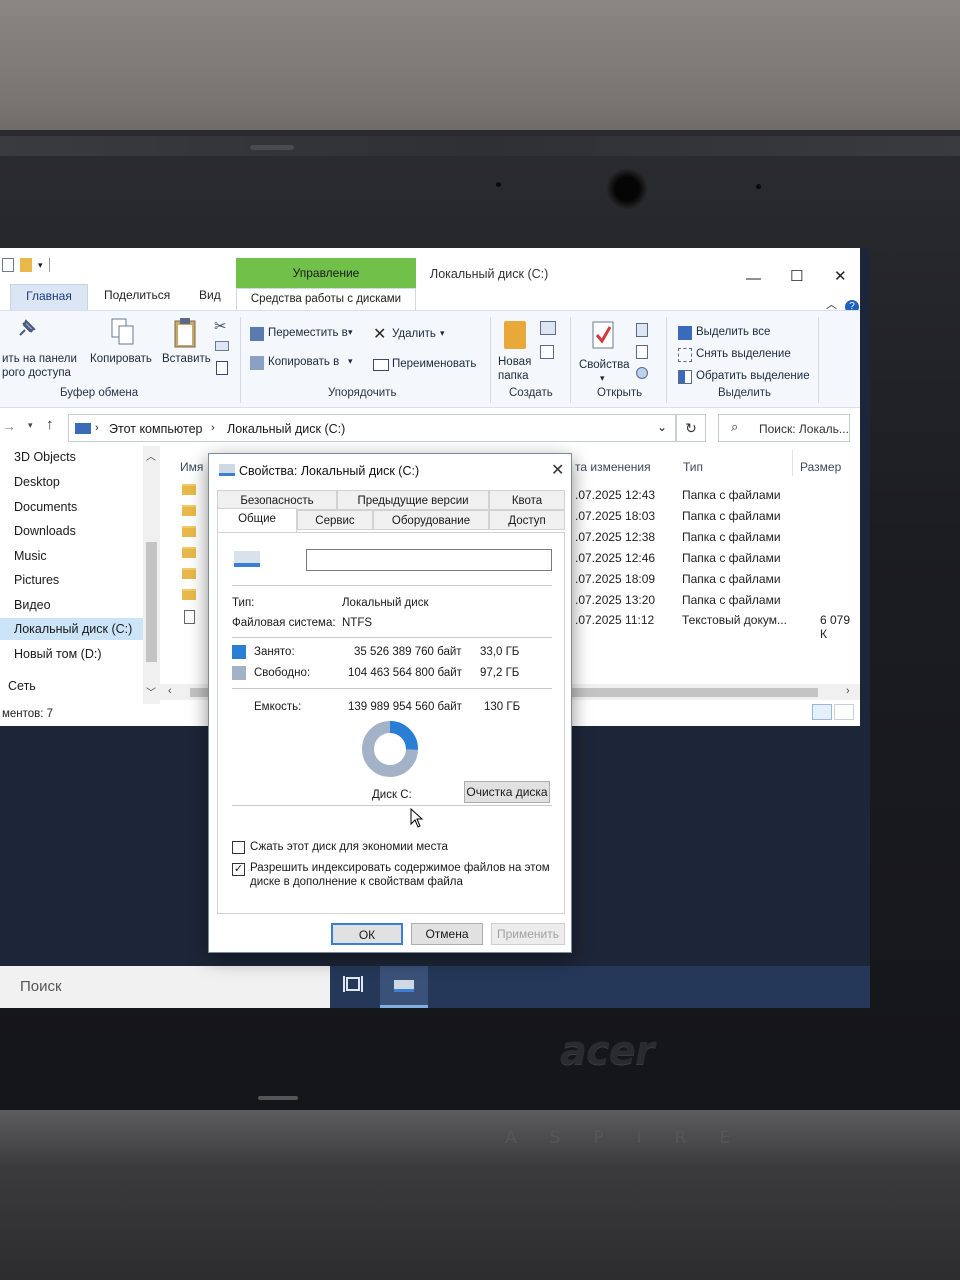 This screenshot has height=1280, width=960. What do you see at coordinates (257, 520) in the screenshot?
I see `tab-general: Общие` at bounding box center [257, 520].